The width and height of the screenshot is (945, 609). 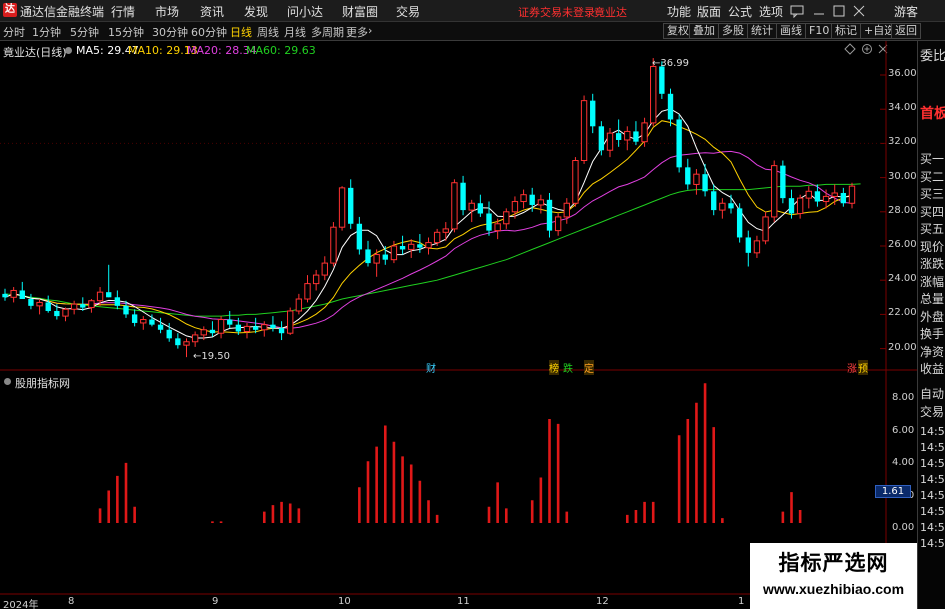 I want to click on quote-field-label: 买五, so click(x=932, y=229).